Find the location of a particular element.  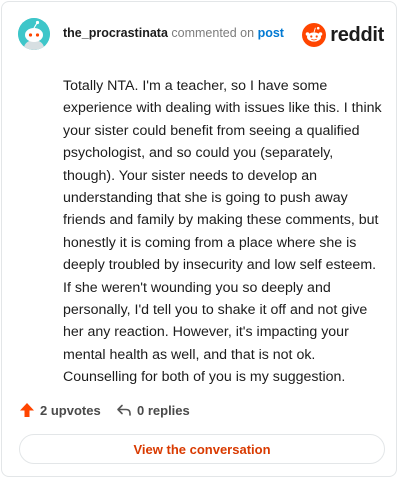

upvote-label: 2 upvotes is located at coordinates (70, 410).